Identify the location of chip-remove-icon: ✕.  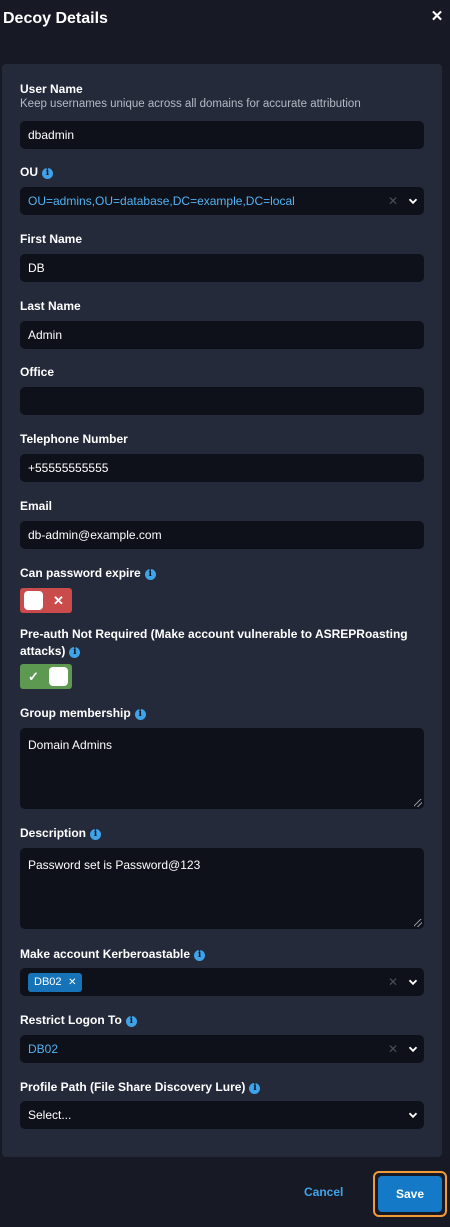
(72, 982).